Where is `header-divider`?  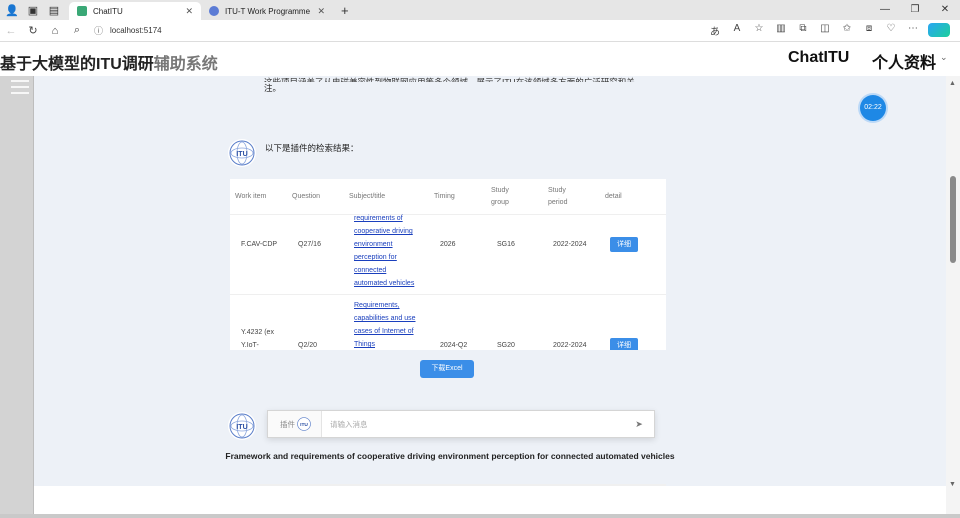
header-divider is located at coordinates (448, 214).